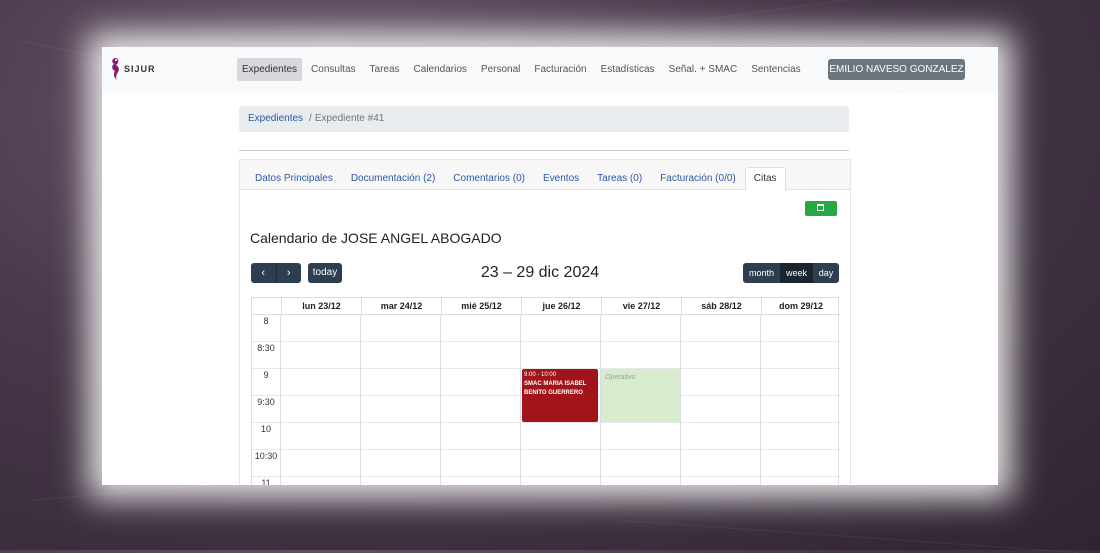 The image size is (1100, 553). I want to click on event-time: 9:00 - 10:00, so click(540, 375).